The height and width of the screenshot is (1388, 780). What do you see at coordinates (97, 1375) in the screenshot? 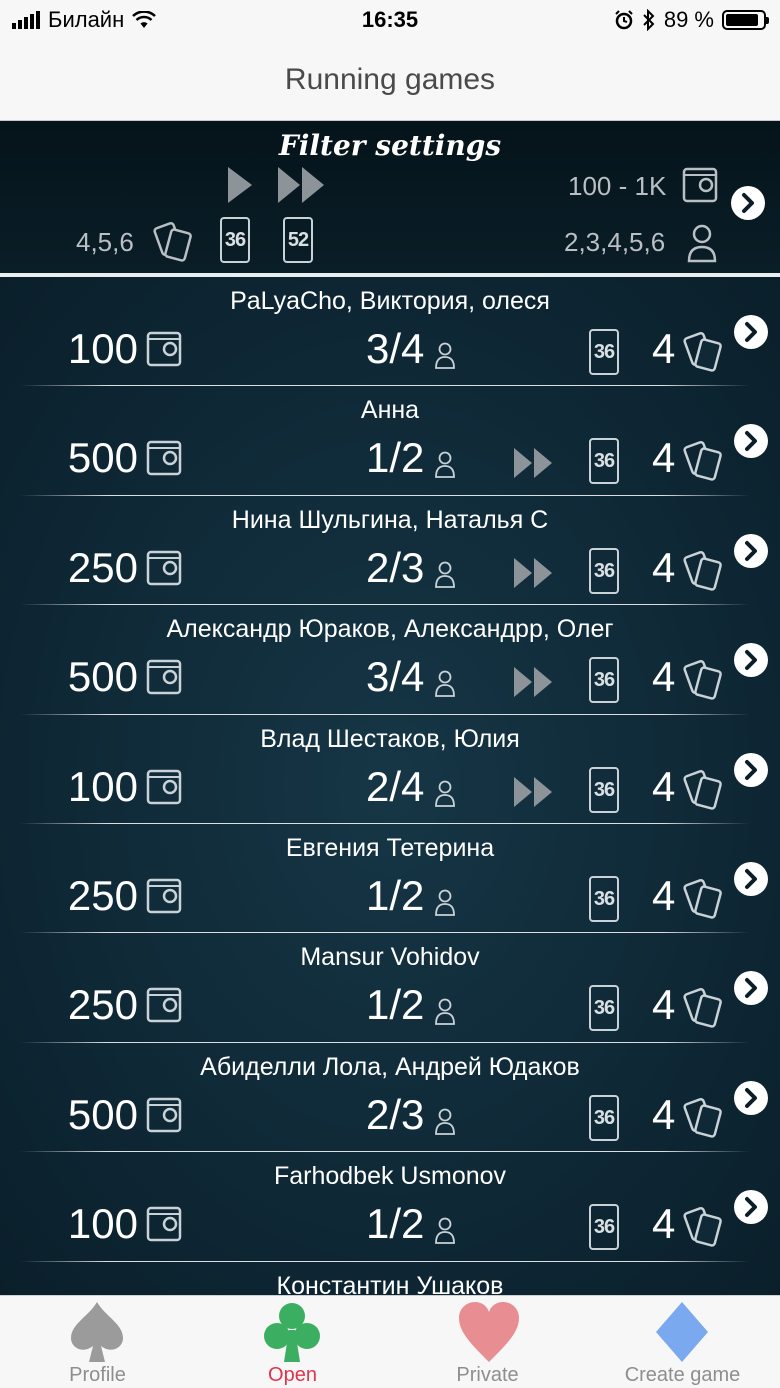
I see `tab-profile-label: Profile` at bounding box center [97, 1375].